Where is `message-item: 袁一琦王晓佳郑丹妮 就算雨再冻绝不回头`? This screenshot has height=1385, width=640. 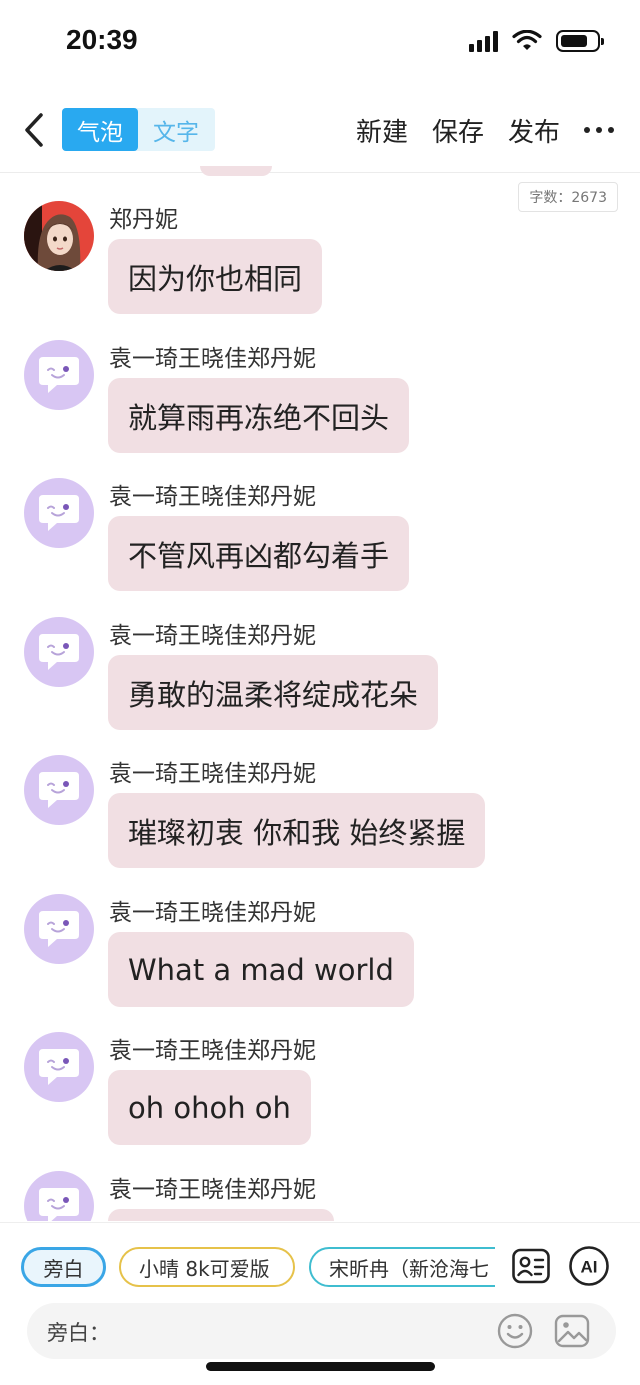
message-item: 袁一琦王晓佳郑丹妮 就算雨再冻绝不回头 is located at coordinates (320, 385).